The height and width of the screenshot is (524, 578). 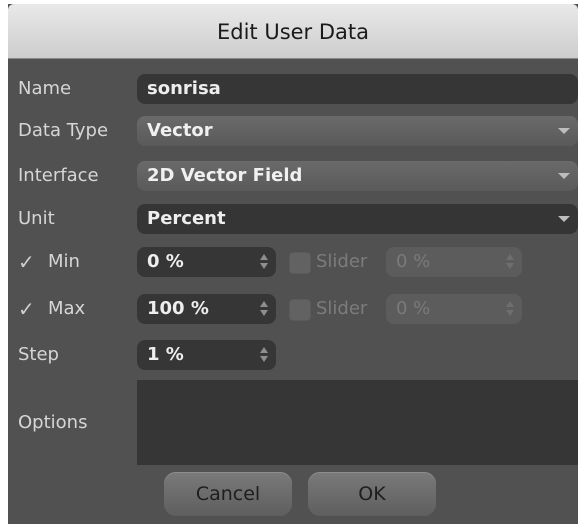 What do you see at coordinates (228, 494) in the screenshot?
I see `cancel-button: Cancel` at bounding box center [228, 494].